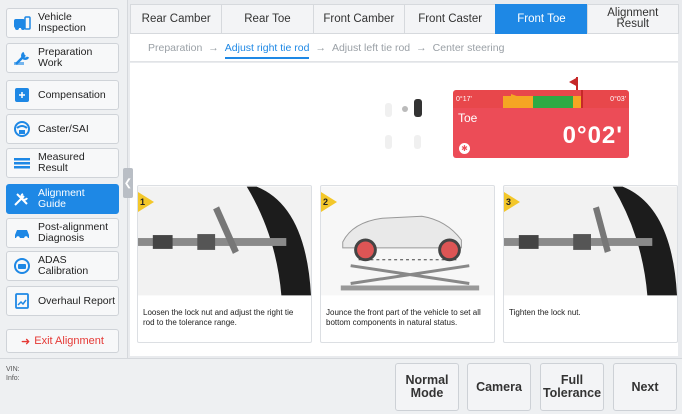 The width and height of the screenshot is (682, 414). I want to click on step-adjust-right-tie-rod: Adjust right tie rod, so click(267, 50).